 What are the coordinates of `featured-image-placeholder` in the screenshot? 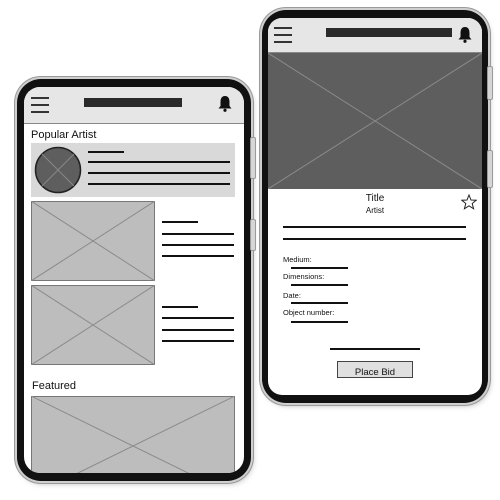 It's located at (133, 434).